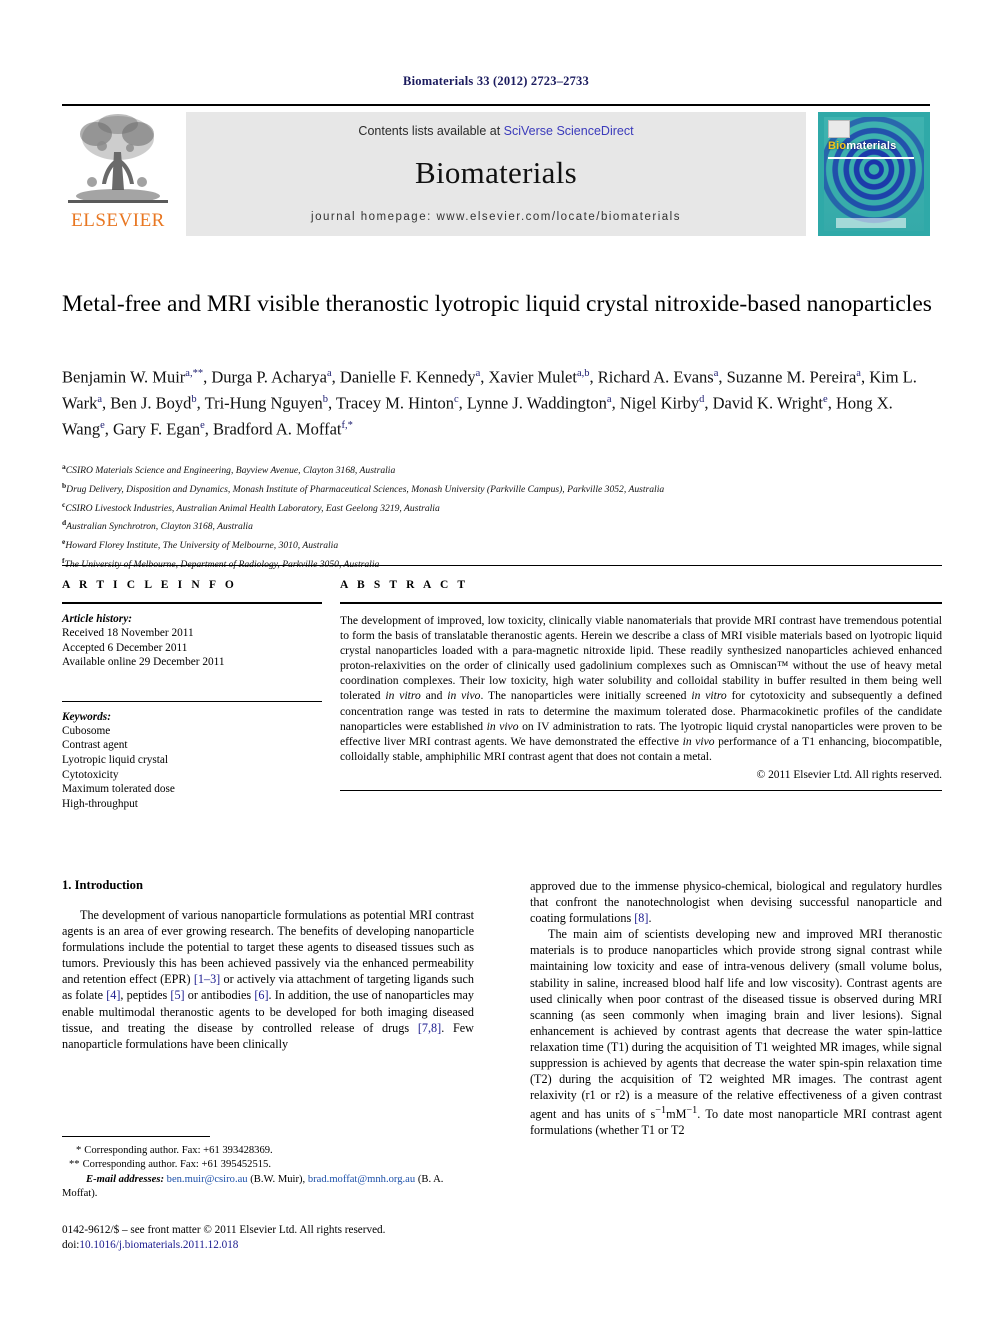  What do you see at coordinates (404, 585) in the screenshot?
I see `abstract-heading: A B S T R A C T` at bounding box center [404, 585].